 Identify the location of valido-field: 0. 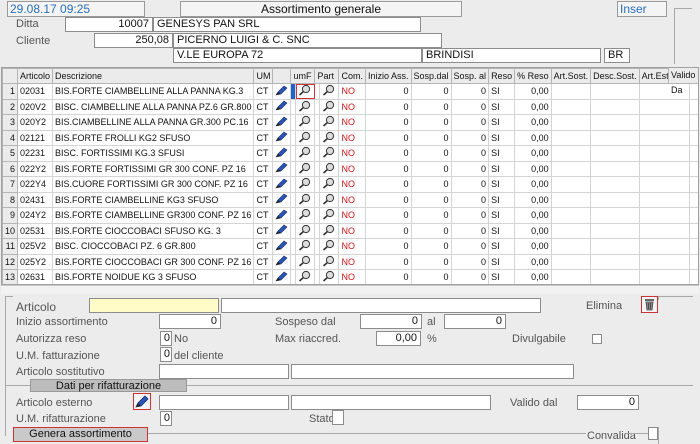
(608, 402).